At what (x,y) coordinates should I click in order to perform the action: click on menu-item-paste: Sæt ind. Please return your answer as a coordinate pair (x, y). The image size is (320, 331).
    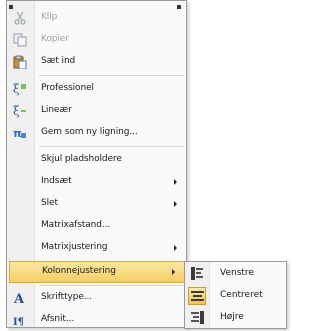
    Looking at the image, I should click on (96, 62).